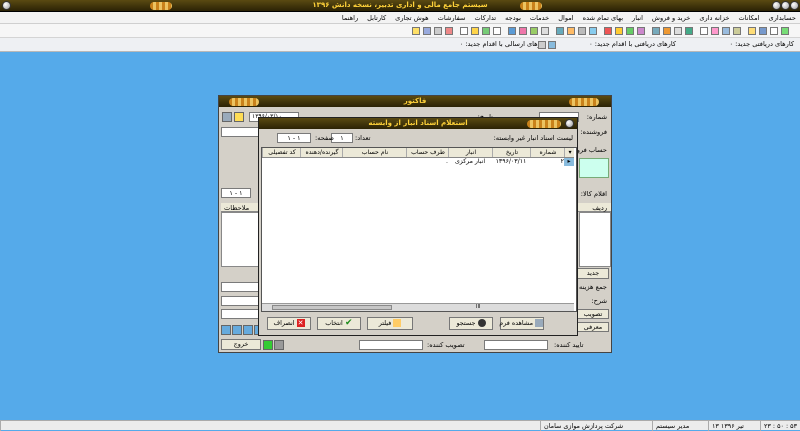 This screenshot has width=800, height=431. Describe the element at coordinates (762, 44) in the screenshot. I see `tab-received-new: کارهای دریافتی جدید: ۰` at that location.